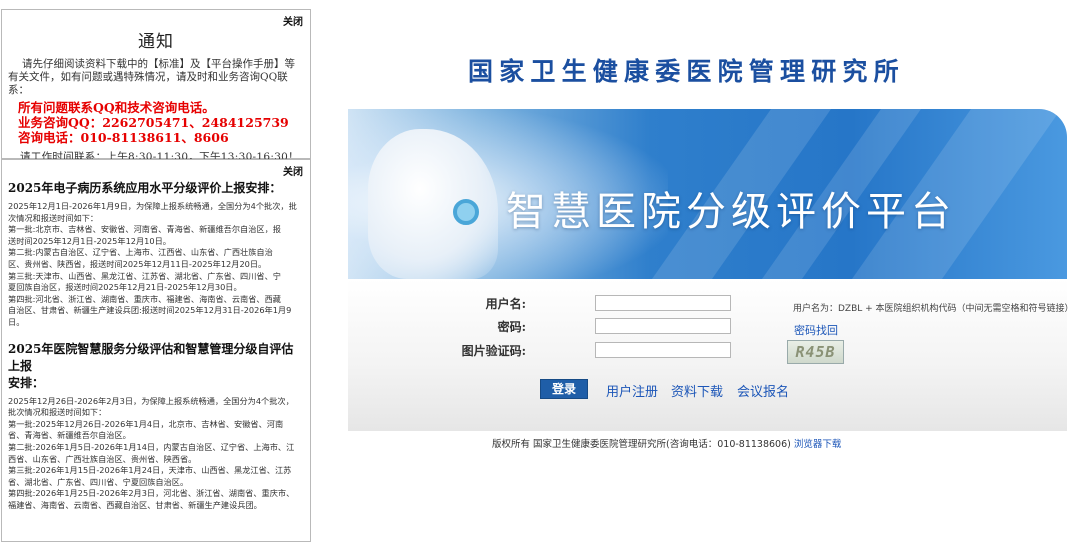 The width and height of the screenshot is (1080, 560). What do you see at coordinates (116, 107) in the screenshot?
I see `notice-contact-line: 所有问题联系QQ和技术咨询电话。` at bounding box center [116, 107].